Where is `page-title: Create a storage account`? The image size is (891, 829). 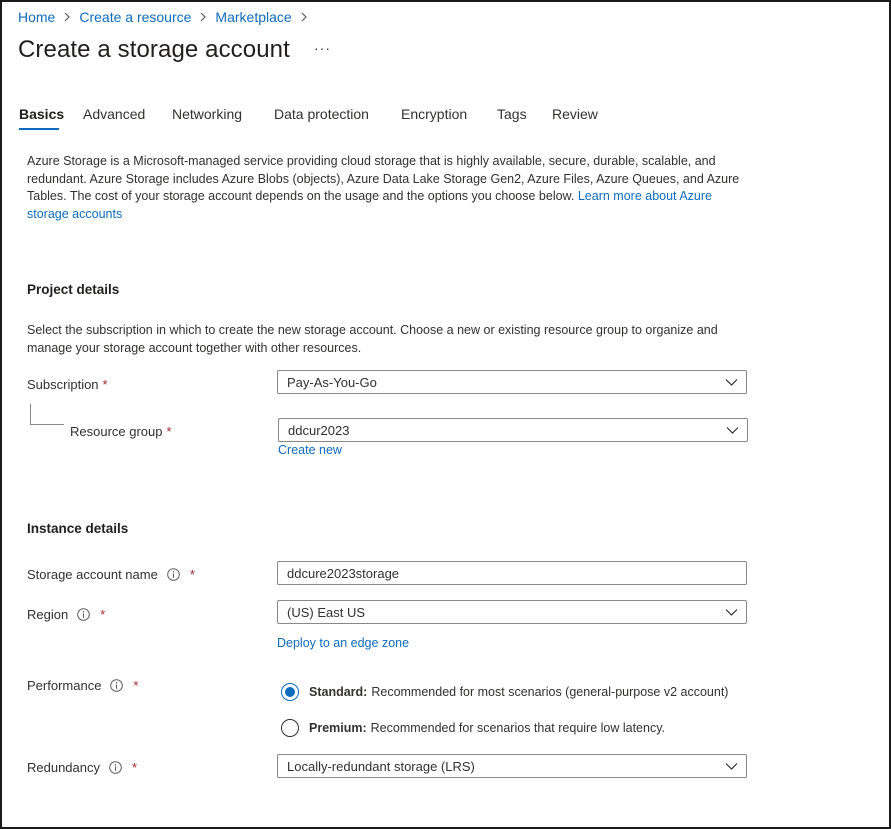 page-title: Create a storage account is located at coordinates (154, 49).